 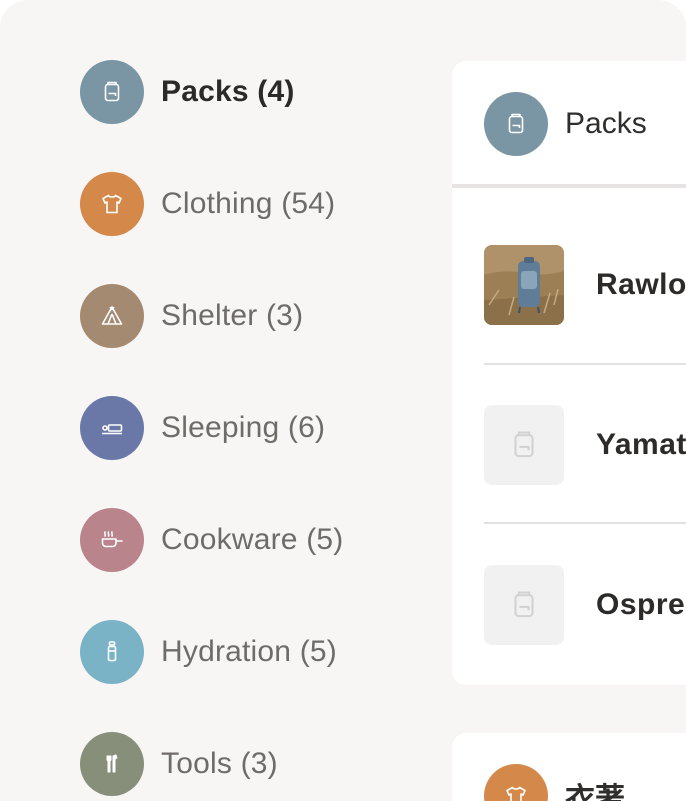 I want to click on item-photo, so click(x=524, y=285).